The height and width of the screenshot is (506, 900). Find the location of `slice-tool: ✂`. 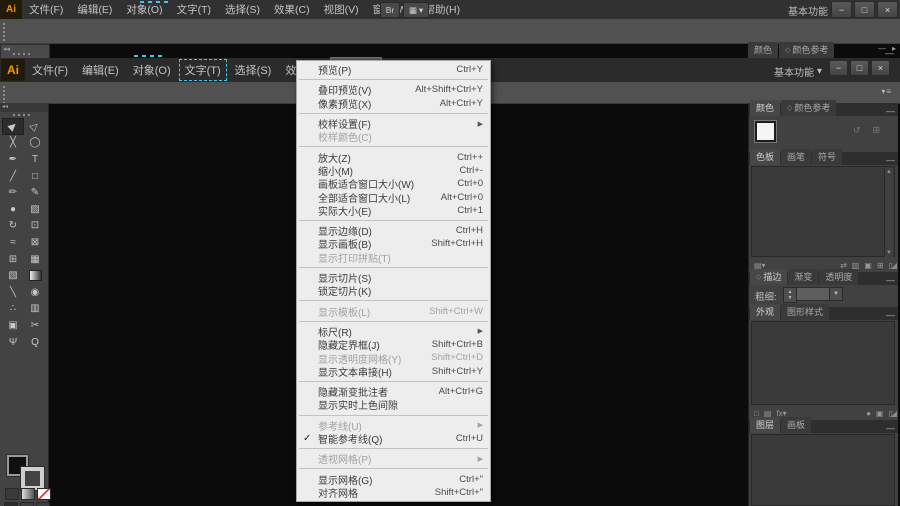

slice-tool: ✂ is located at coordinates (35, 325).